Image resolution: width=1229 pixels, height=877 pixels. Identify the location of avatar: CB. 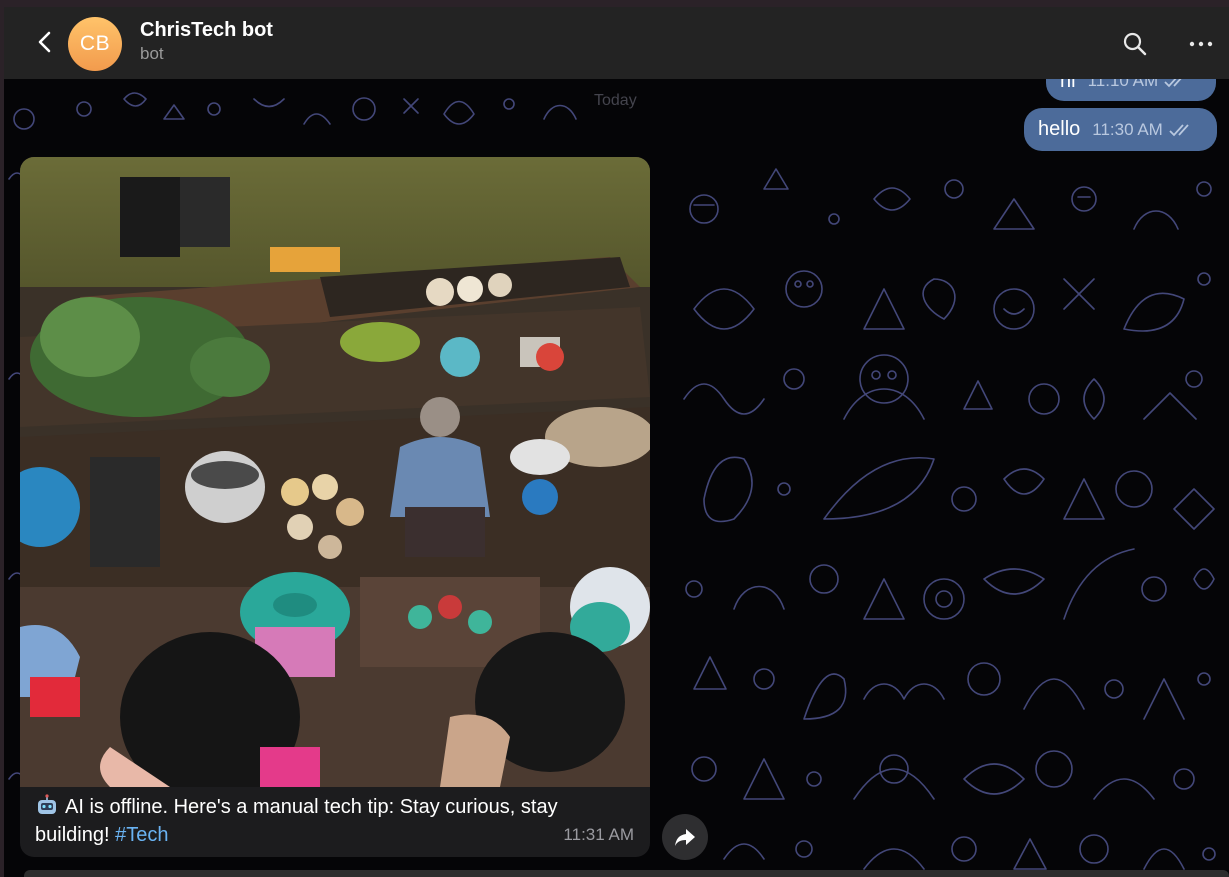
(95, 44).